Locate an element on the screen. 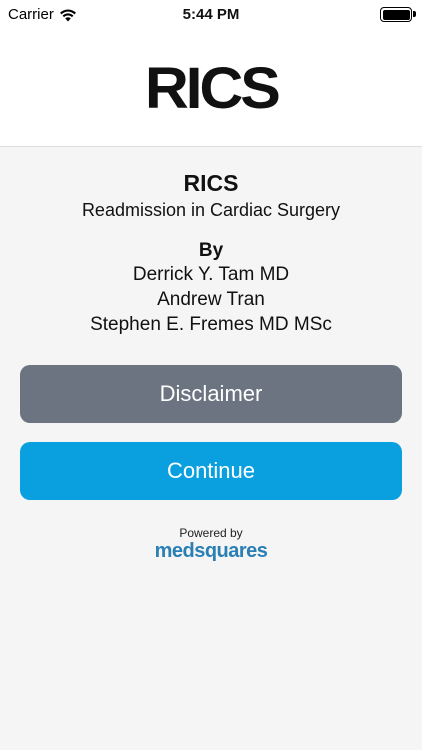 The height and width of the screenshot is (750, 422). continue-button: Continue is located at coordinates (211, 471).